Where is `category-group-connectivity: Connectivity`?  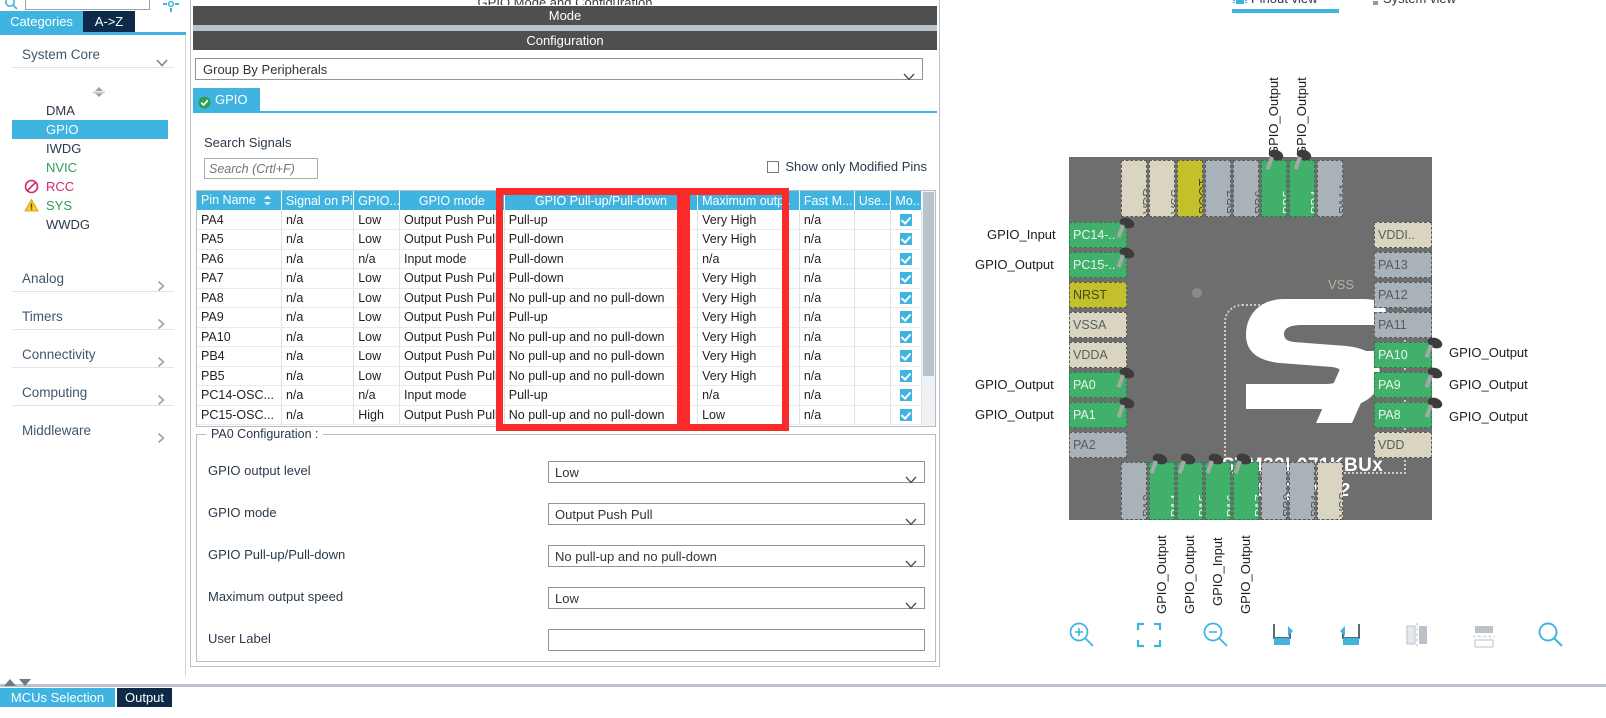
category-group-connectivity: Connectivity is located at coordinates (93, 354).